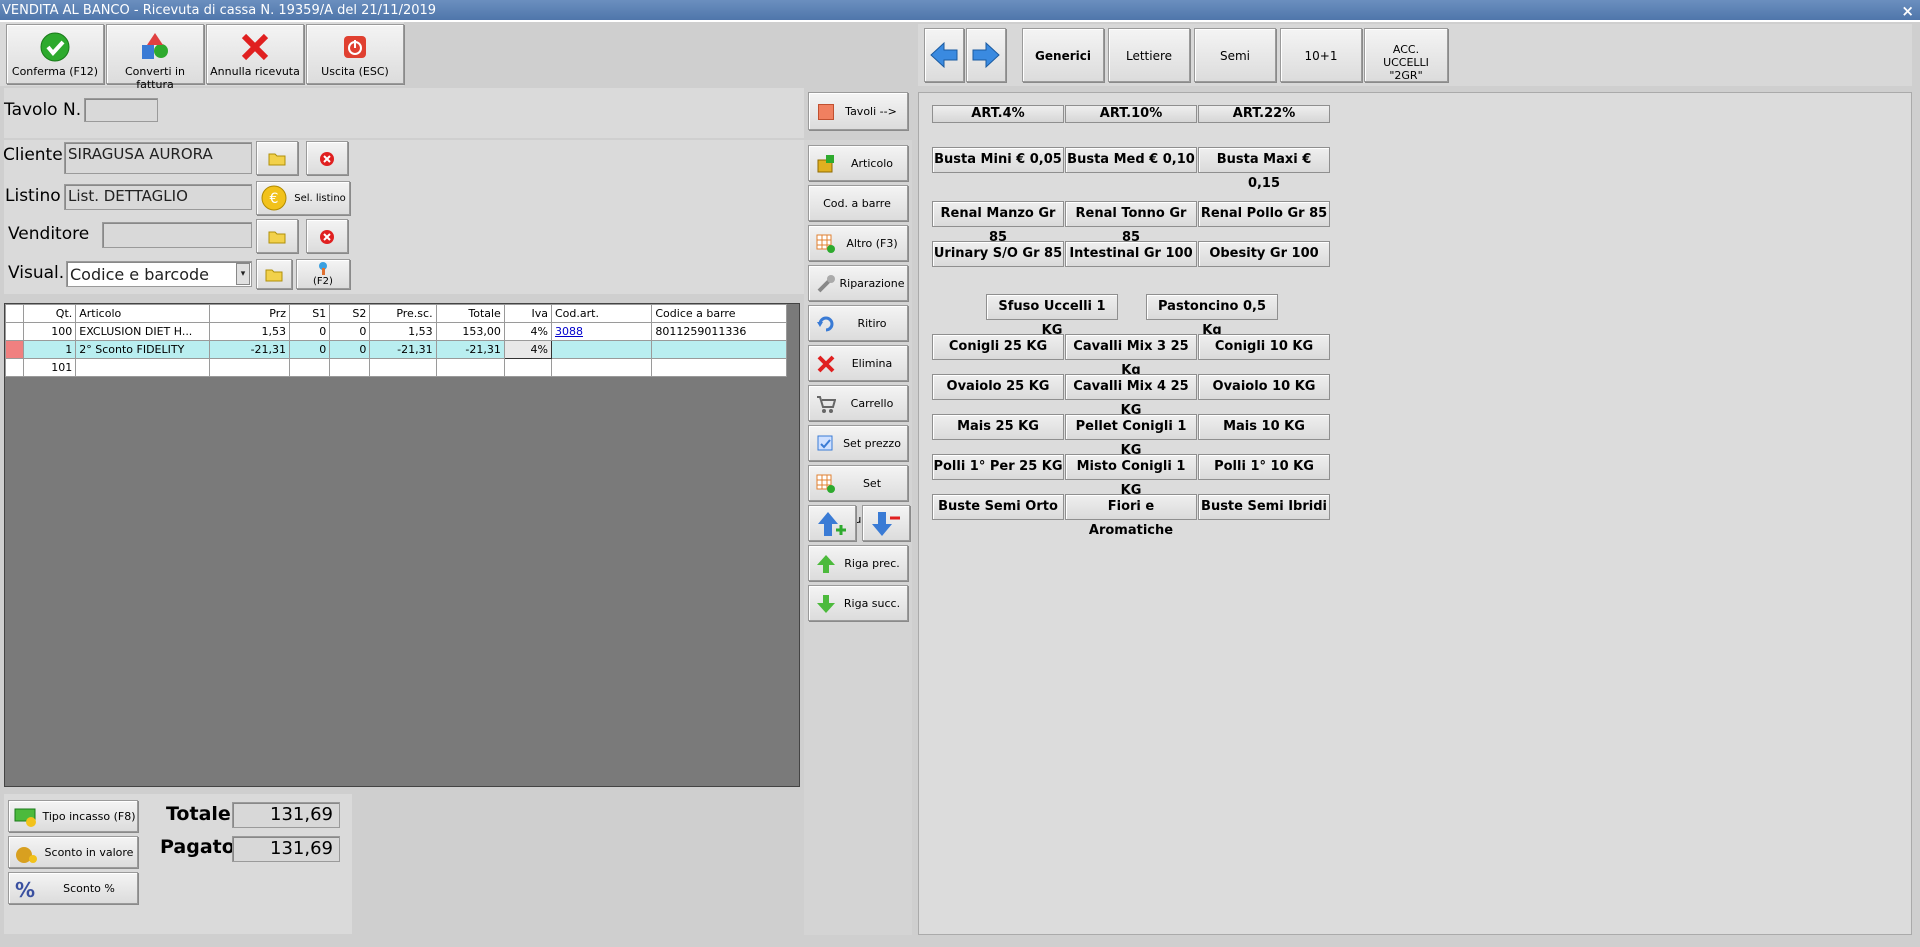 The width and height of the screenshot is (1920, 947). What do you see at coordinates (998, 427) in the screenshot?
I see `product-button: Mais 25 KG` at bounding box center [998, 427].